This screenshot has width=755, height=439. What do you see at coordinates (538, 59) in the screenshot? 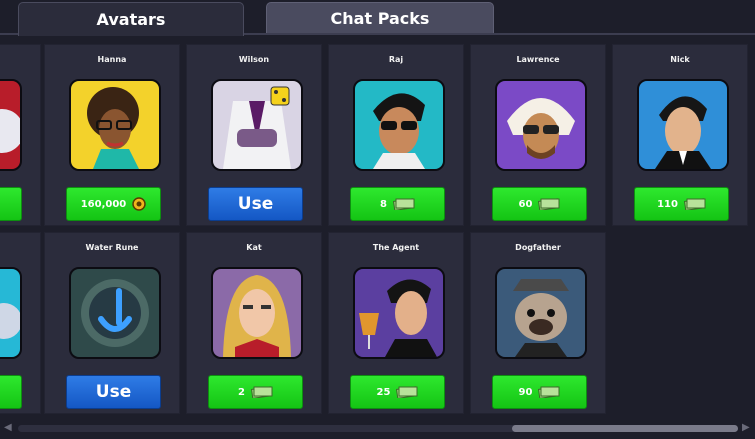
I see `avatar-name: Lawrence` at bounding box center [538, 59].